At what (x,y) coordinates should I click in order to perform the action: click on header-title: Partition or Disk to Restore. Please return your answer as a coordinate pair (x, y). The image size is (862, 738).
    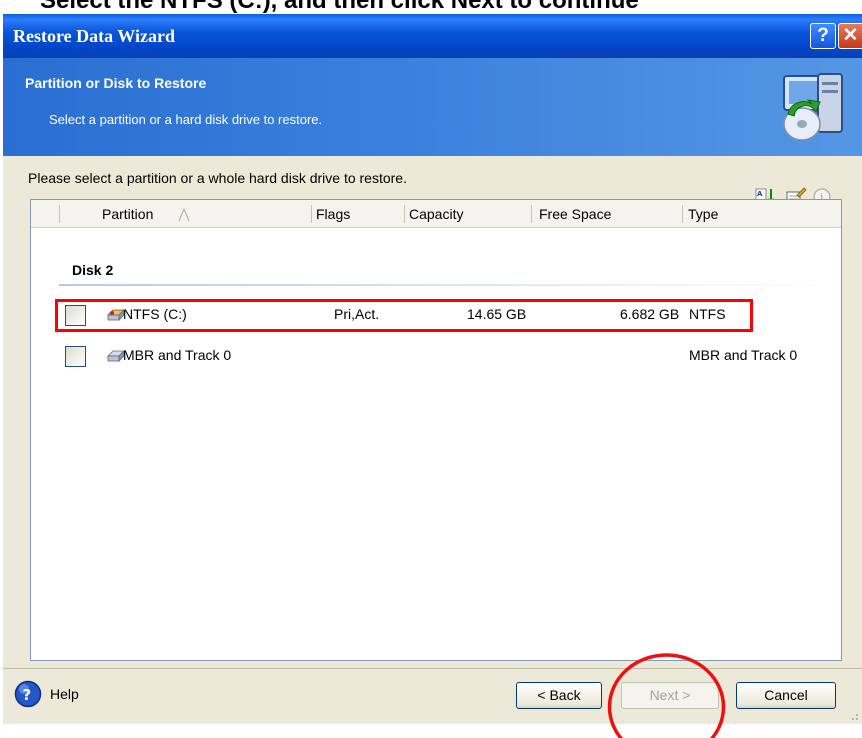
    Looking at the image, I should click on (116, 83).